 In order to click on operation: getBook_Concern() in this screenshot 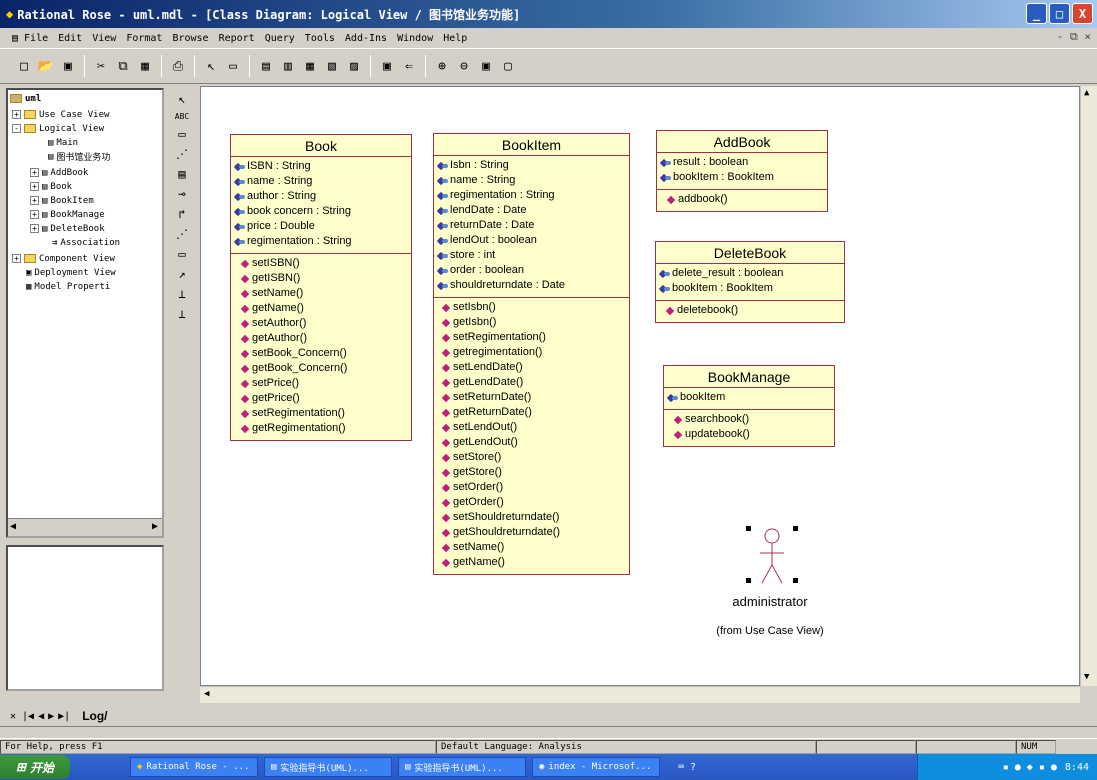, I will do `click(322, 368)`.